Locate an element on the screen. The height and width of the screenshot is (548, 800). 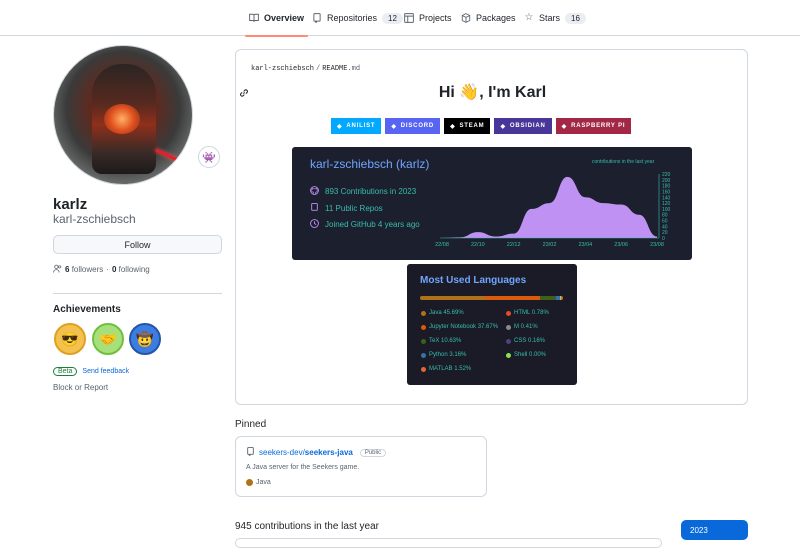
language-label: Jupyter Notebook 37.67% is located at coordinates (463, 327).